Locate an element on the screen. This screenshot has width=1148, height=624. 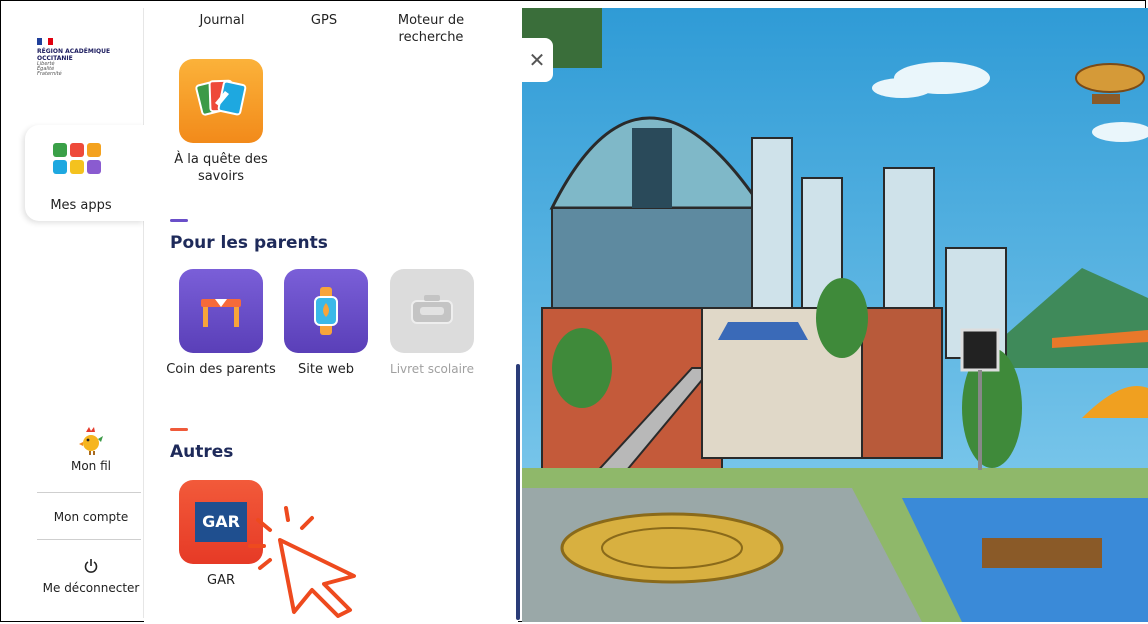
flag-icon is located at coordinates (45, 41).